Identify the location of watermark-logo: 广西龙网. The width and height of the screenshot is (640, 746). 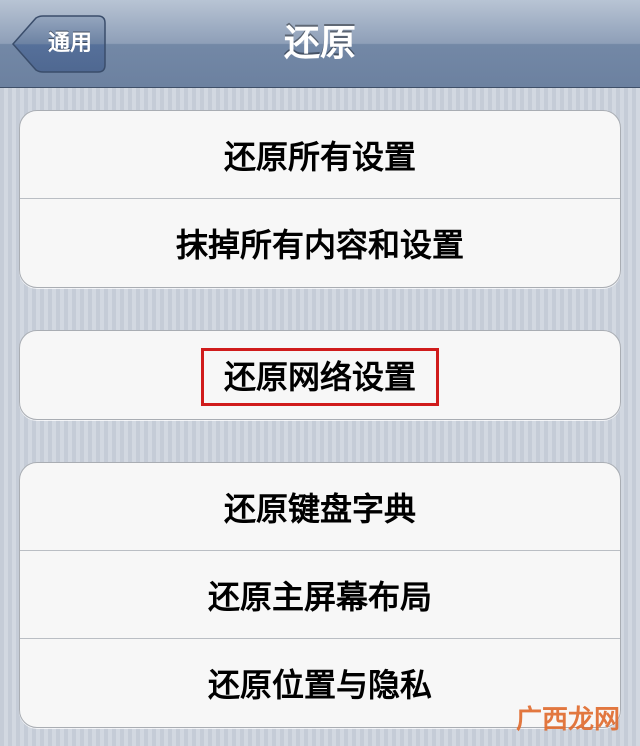
(567, 720).